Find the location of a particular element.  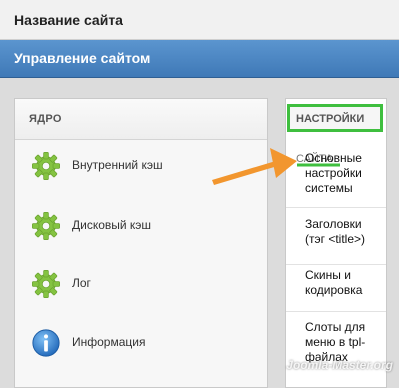

annotation-overlay is located at coordinates (276, 166).